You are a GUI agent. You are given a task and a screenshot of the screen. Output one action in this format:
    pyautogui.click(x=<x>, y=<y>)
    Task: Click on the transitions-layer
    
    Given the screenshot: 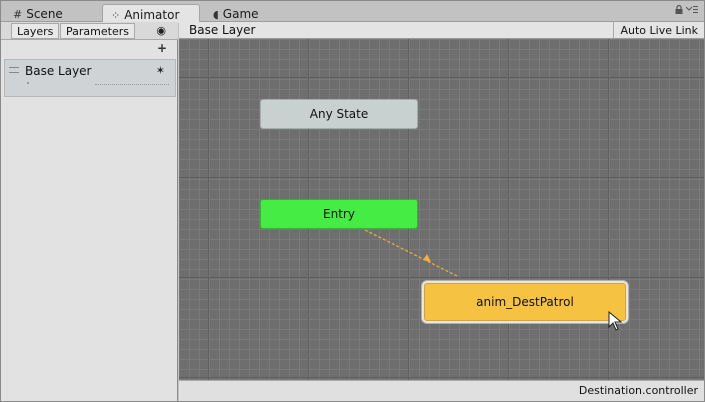 What is the action you would take?
    pyautogui.click(x=411, y=253)
    